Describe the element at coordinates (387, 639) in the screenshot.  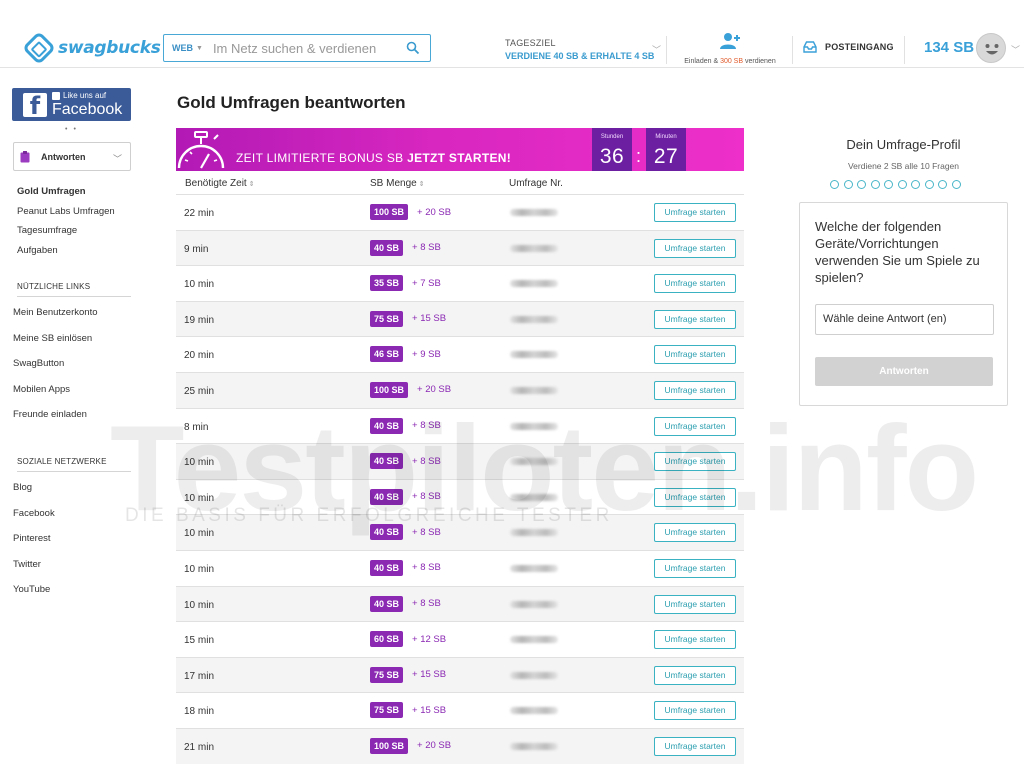
I see `sb-badge: 60 SB` at that location.